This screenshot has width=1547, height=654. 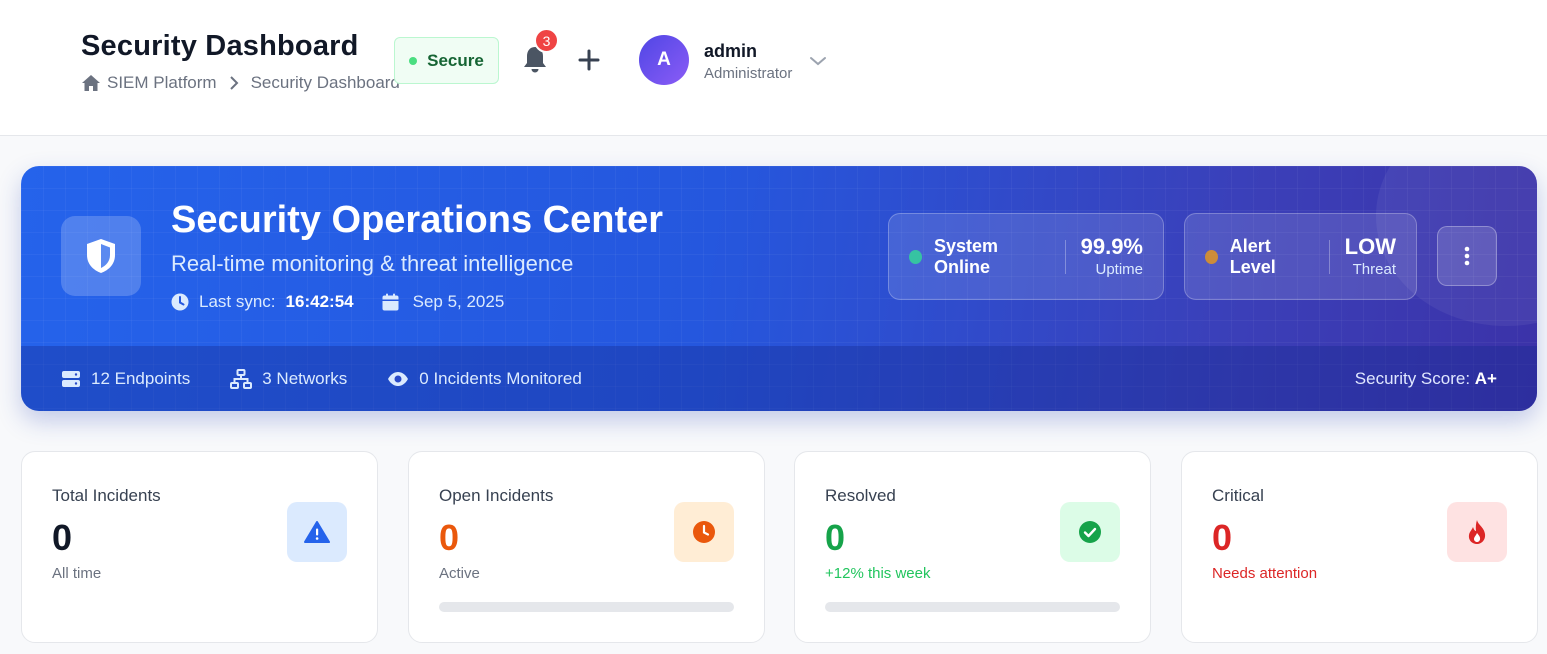 I want to click on alert-level-value: LOW, so click(x=1370, y=246).